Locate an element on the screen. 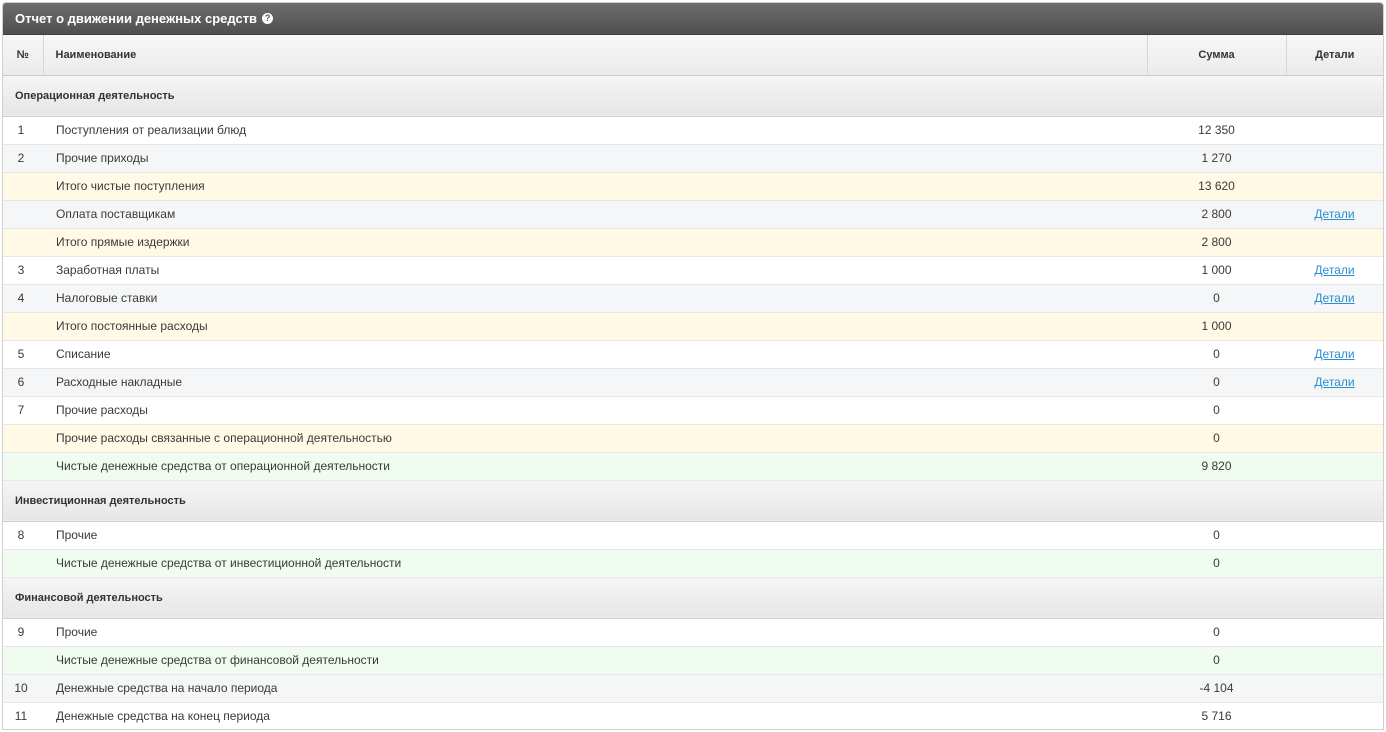  section-investment: Инвестиционная деятельность is located at coordinates (693, 501).